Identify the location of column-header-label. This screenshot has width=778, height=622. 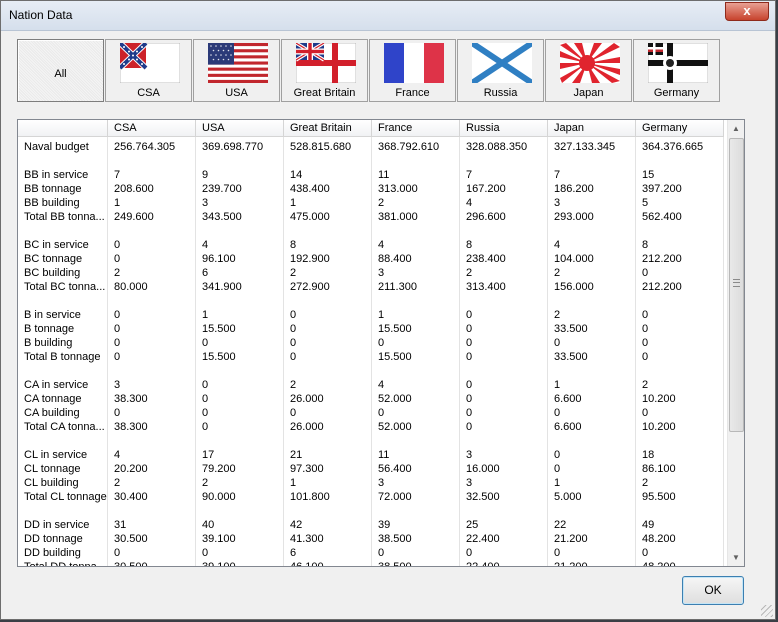
(63, 128).